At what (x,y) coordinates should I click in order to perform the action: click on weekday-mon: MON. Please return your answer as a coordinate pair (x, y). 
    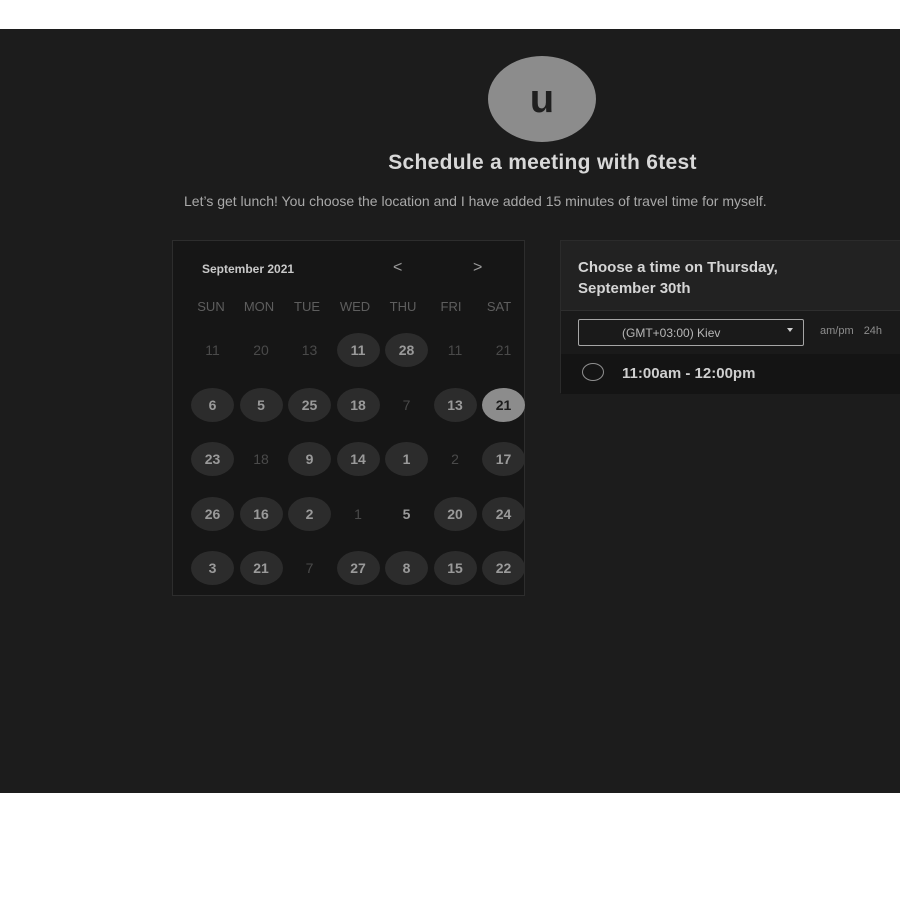
    Looking at the image, I should click on (259, 306).